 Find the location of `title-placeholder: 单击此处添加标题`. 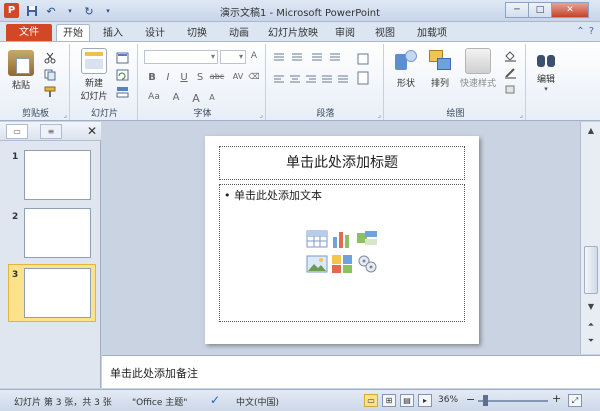

title-placeholder: 单击此处添加标题 is located at coordinates (342, 163).